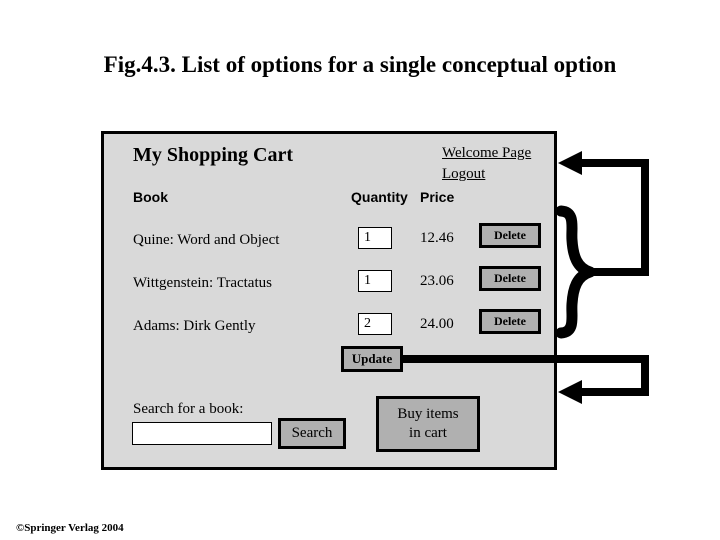 The width and height of the screenshot is (720, 540). What do you see at coordinates (437, 281) in the screenshot?
I see `book-price: 23.06` at bounding box center [437, 281].